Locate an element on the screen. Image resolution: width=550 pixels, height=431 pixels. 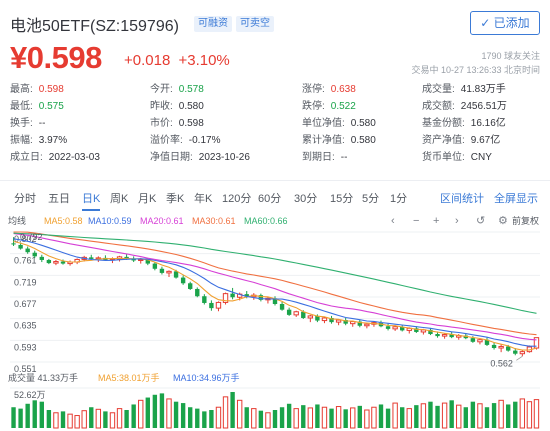
reset-icon: ↺ is located at coordinates (480, 221).